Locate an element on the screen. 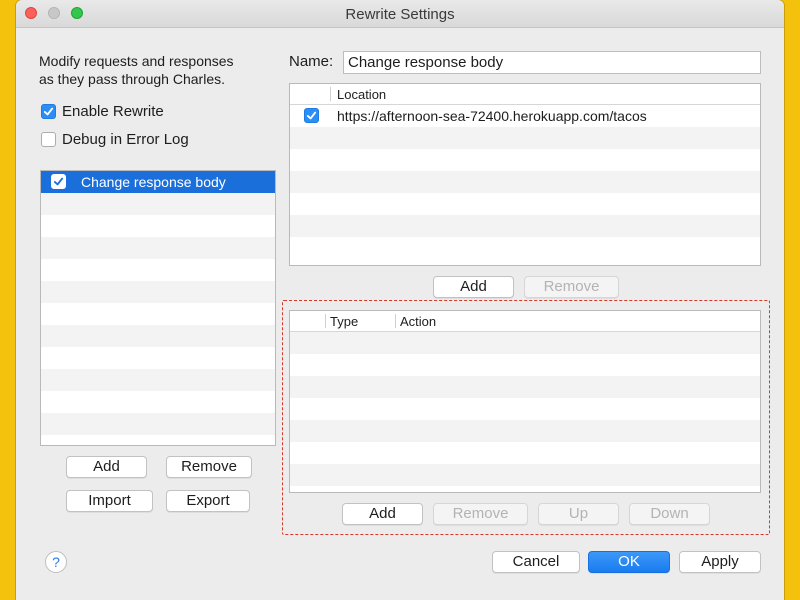 Image resolution: width=800 pixels, height=600 pixels. enable-rewrite-label: Enable Rewrite is located at coordinates (113, 111).